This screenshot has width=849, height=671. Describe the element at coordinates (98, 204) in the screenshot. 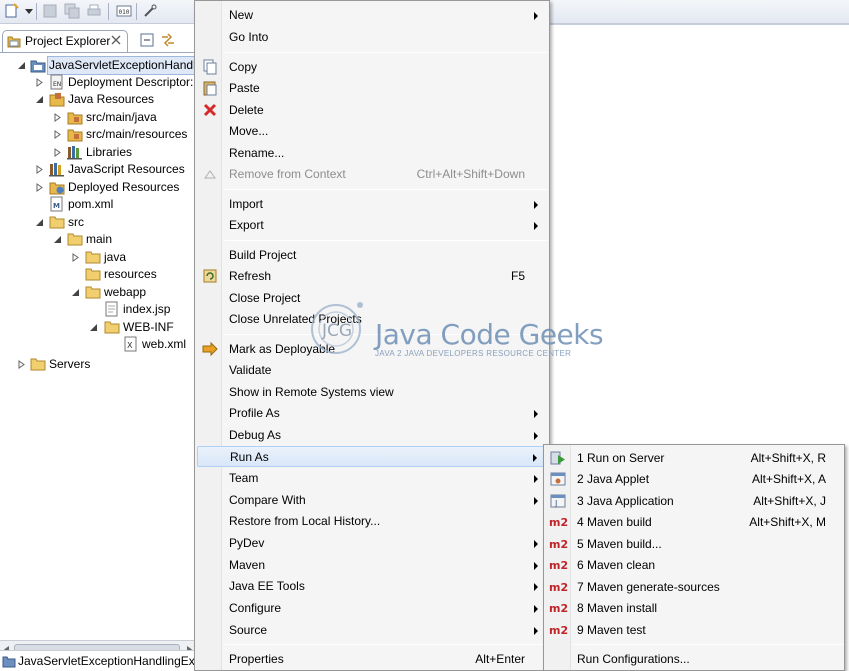

I see `tree-item-pom-xml: M pom.xml` at that location.